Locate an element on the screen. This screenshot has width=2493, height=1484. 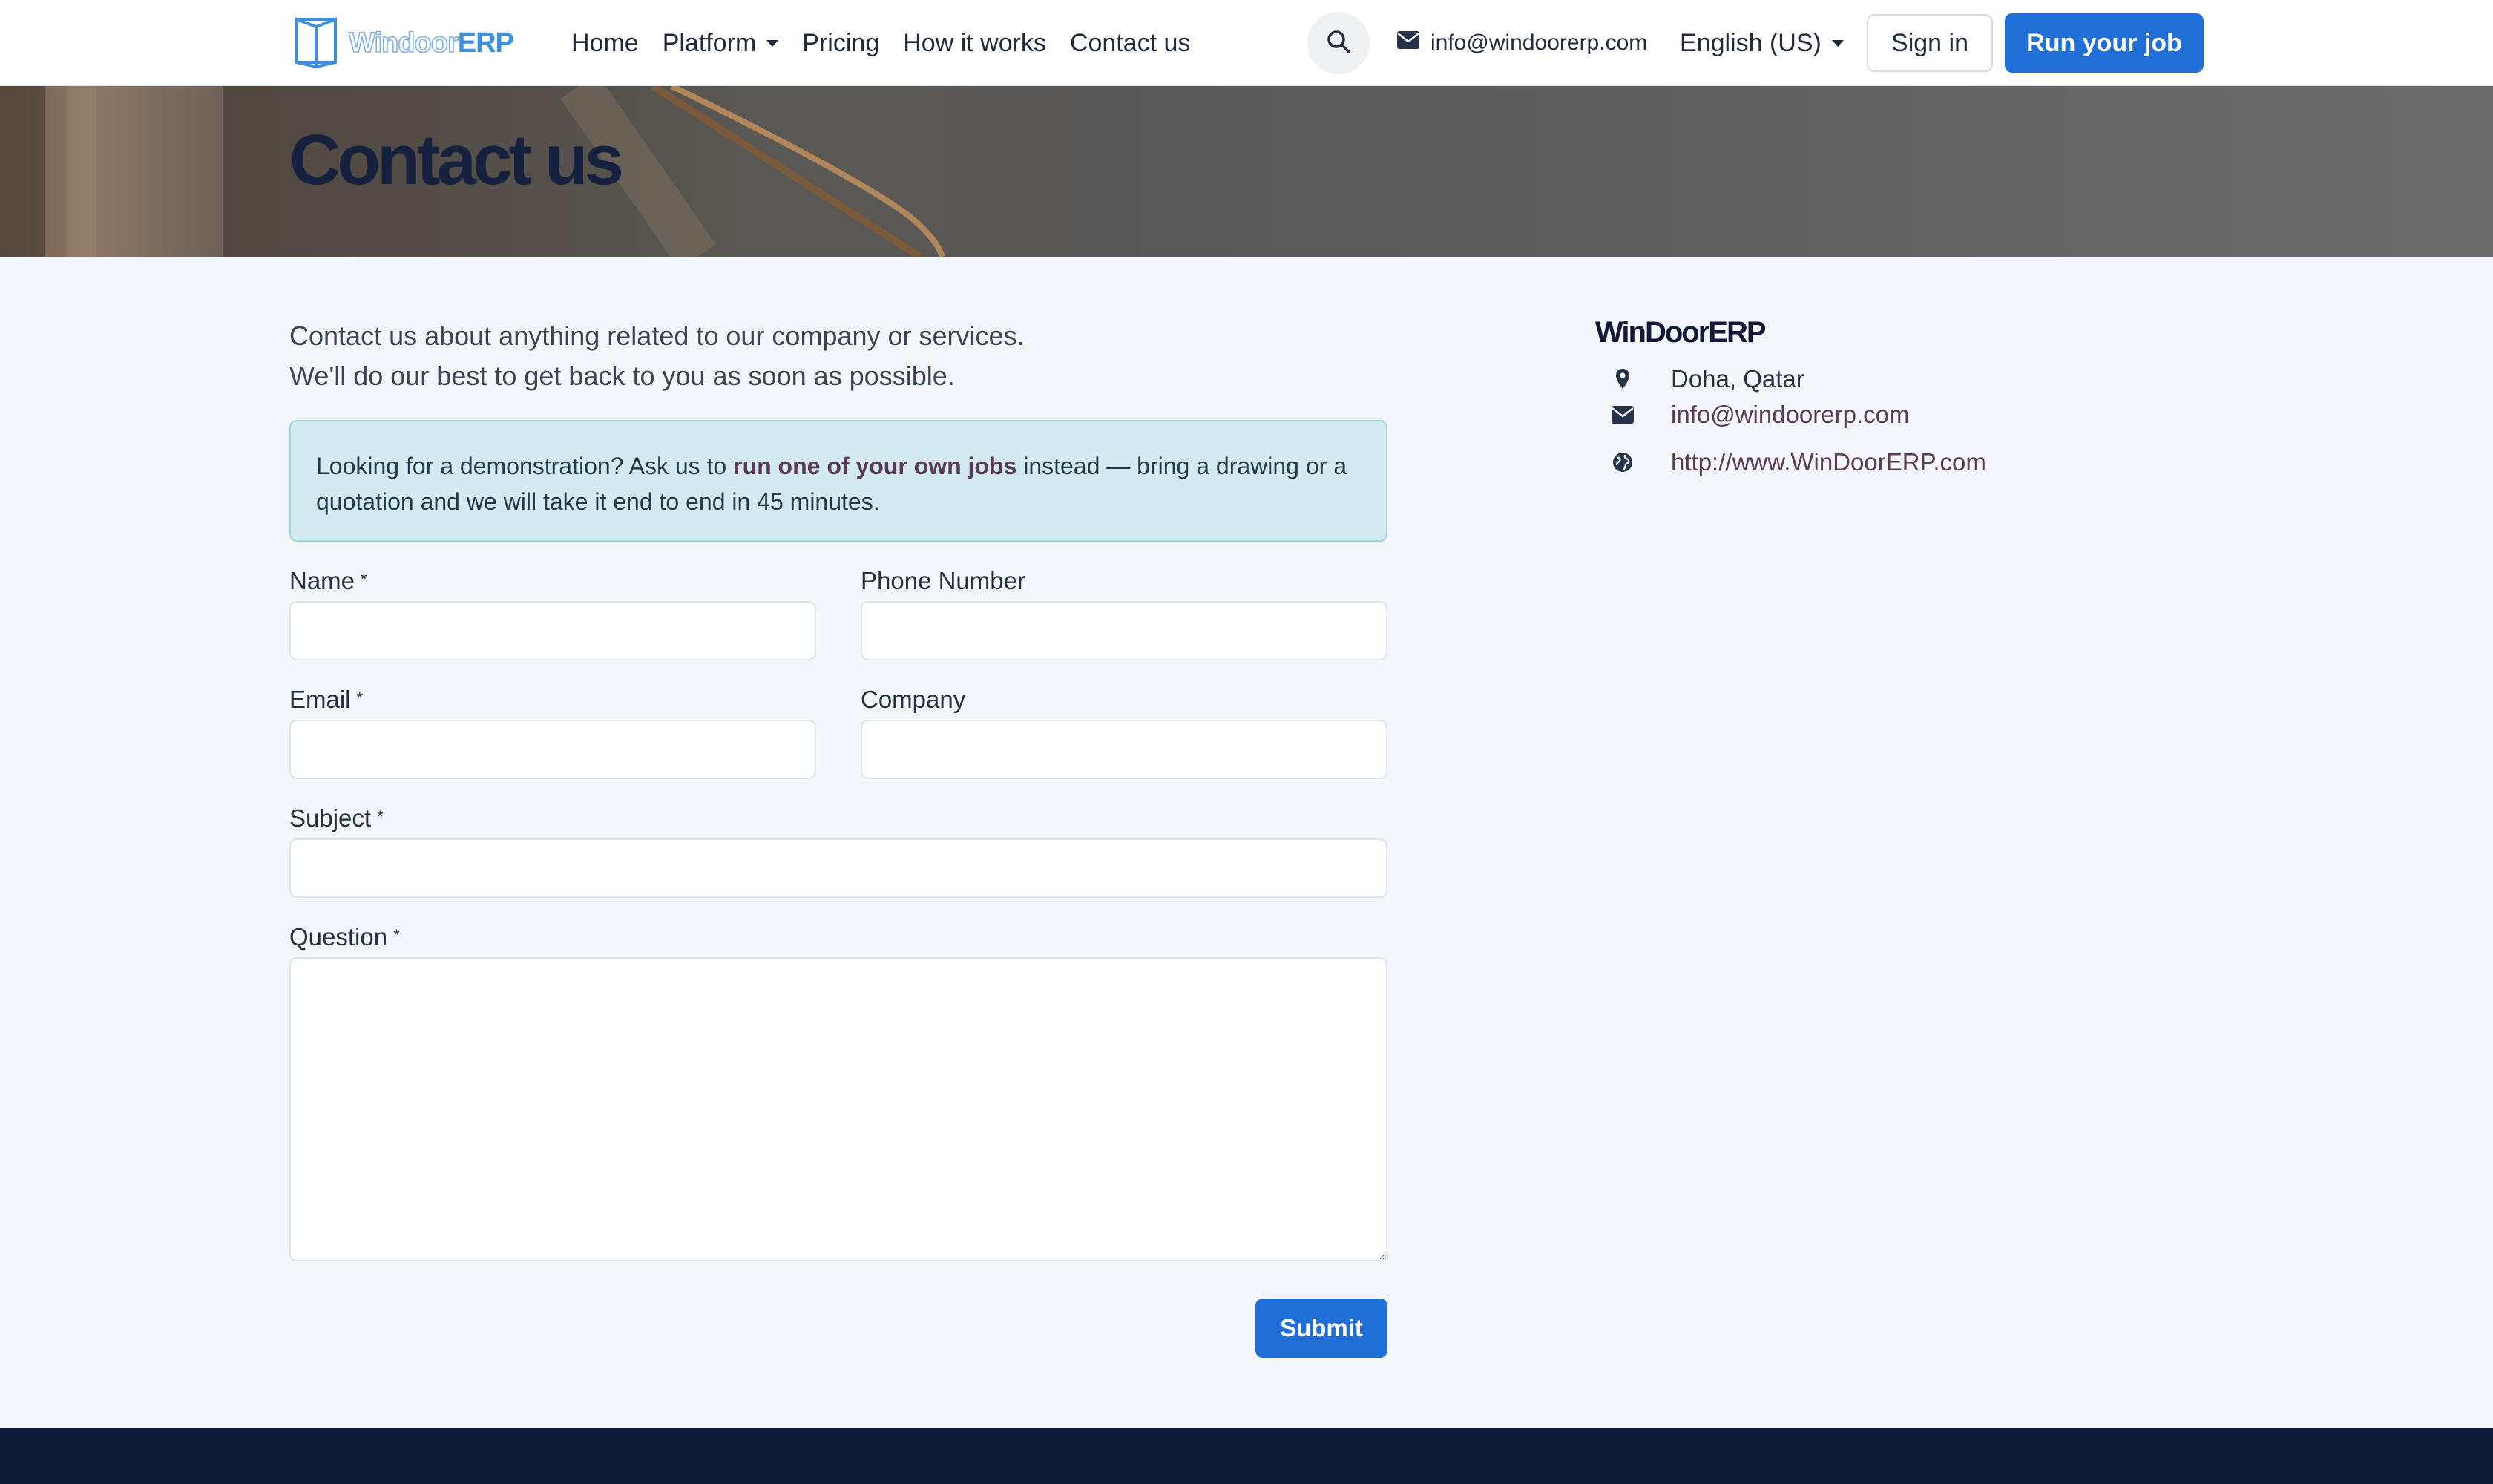
question-textarea is located at coordinates (838, 1109).